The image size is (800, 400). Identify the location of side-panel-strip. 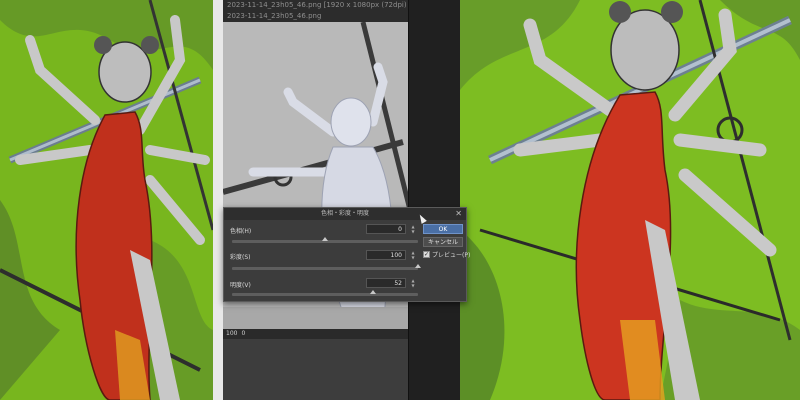
(434, 200).